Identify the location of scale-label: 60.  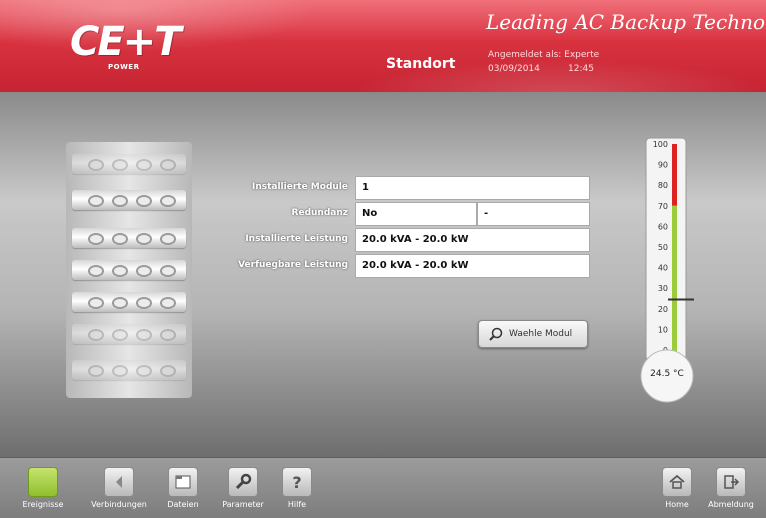
(663, 226).